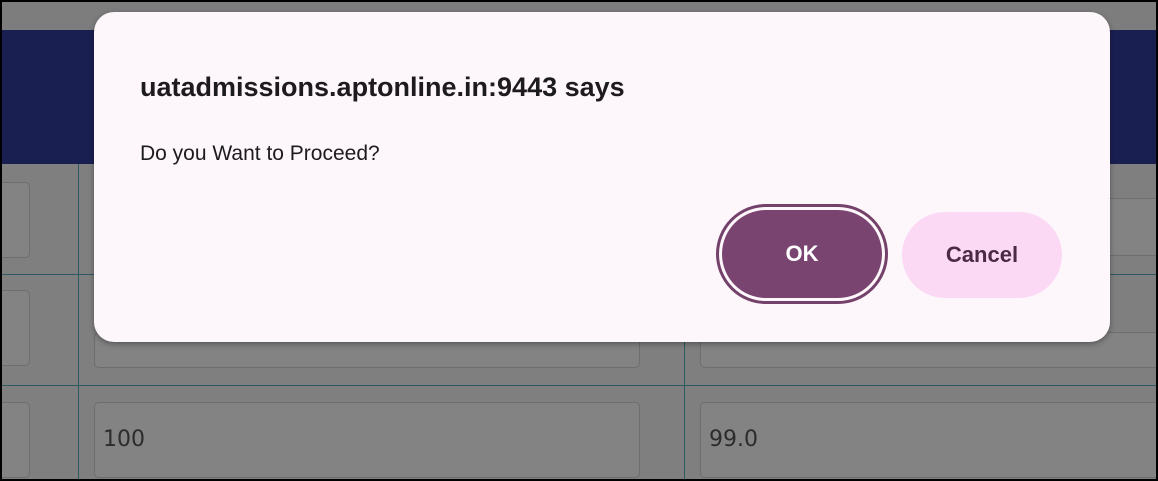  What do you see at coordinates (1129, 227) in the screenshot?
I see `row1-col3-field` at bounding box center [1129, 227].